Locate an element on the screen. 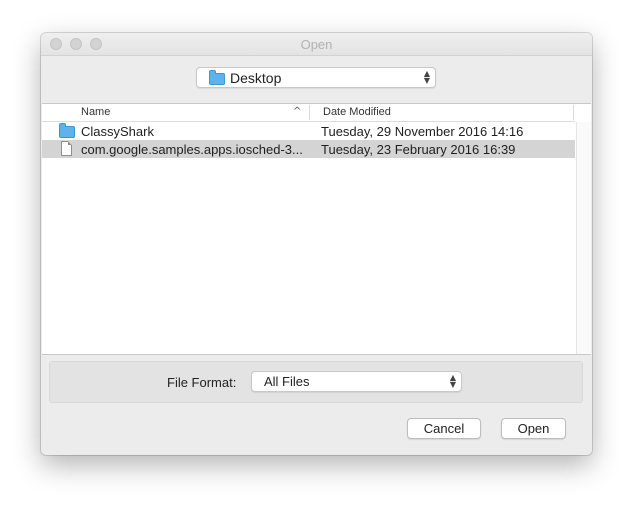 This screenshot has width=634, height=506. sort-ascending-icon: ^ is located at coordinates (297, 111).